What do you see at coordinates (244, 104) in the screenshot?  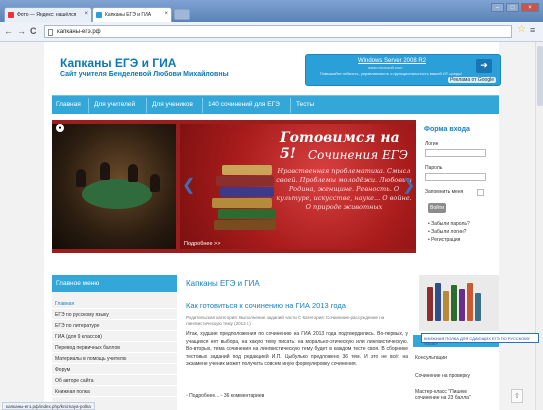 I see `nav-item-essays: 140 сочинений для ЕГЭ` at bounding box center [244, 104].